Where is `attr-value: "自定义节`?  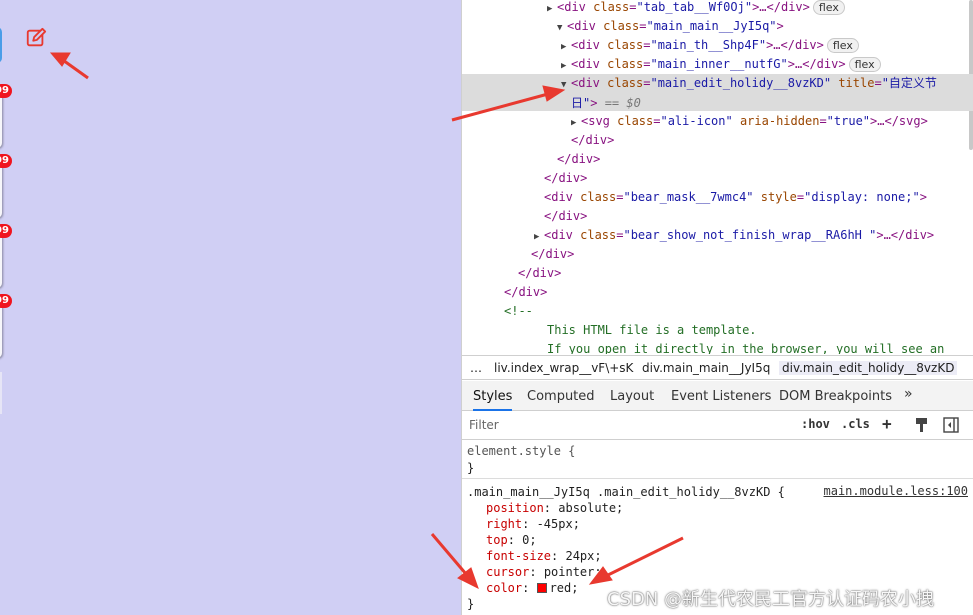
attr-value: "自定义节 is located at coordinates (909, 83).